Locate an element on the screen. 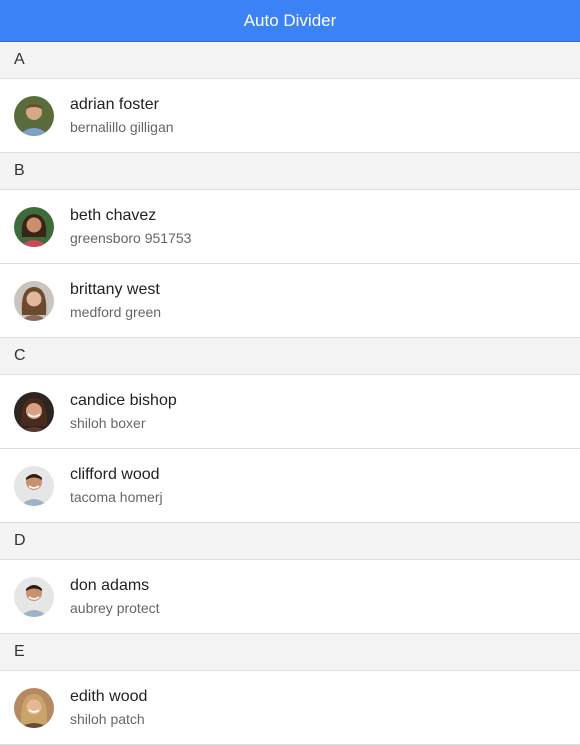  list-item: adrian foster bernalillo gilligan is located at coordinates (290, 116).